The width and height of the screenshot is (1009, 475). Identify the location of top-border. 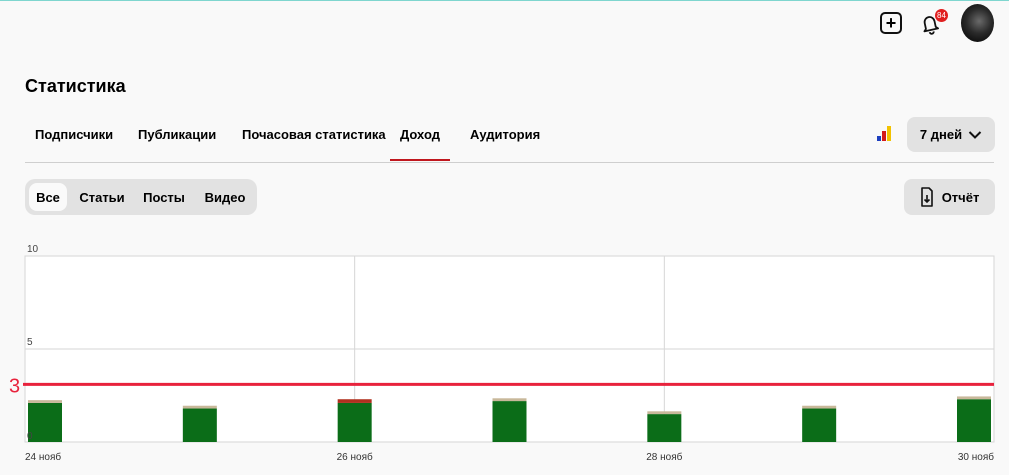
(504, 0).